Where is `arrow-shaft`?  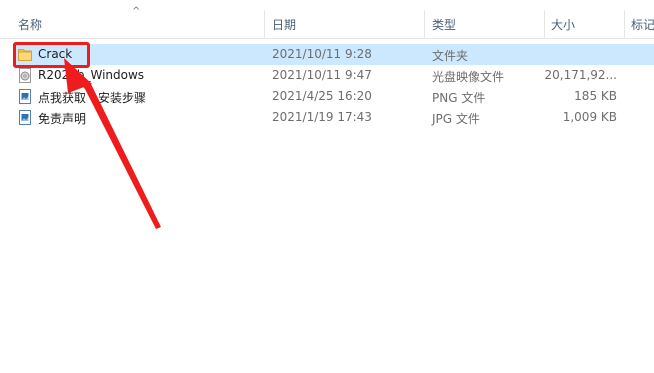
arrow-shaft is located at coordinates (111, 147).